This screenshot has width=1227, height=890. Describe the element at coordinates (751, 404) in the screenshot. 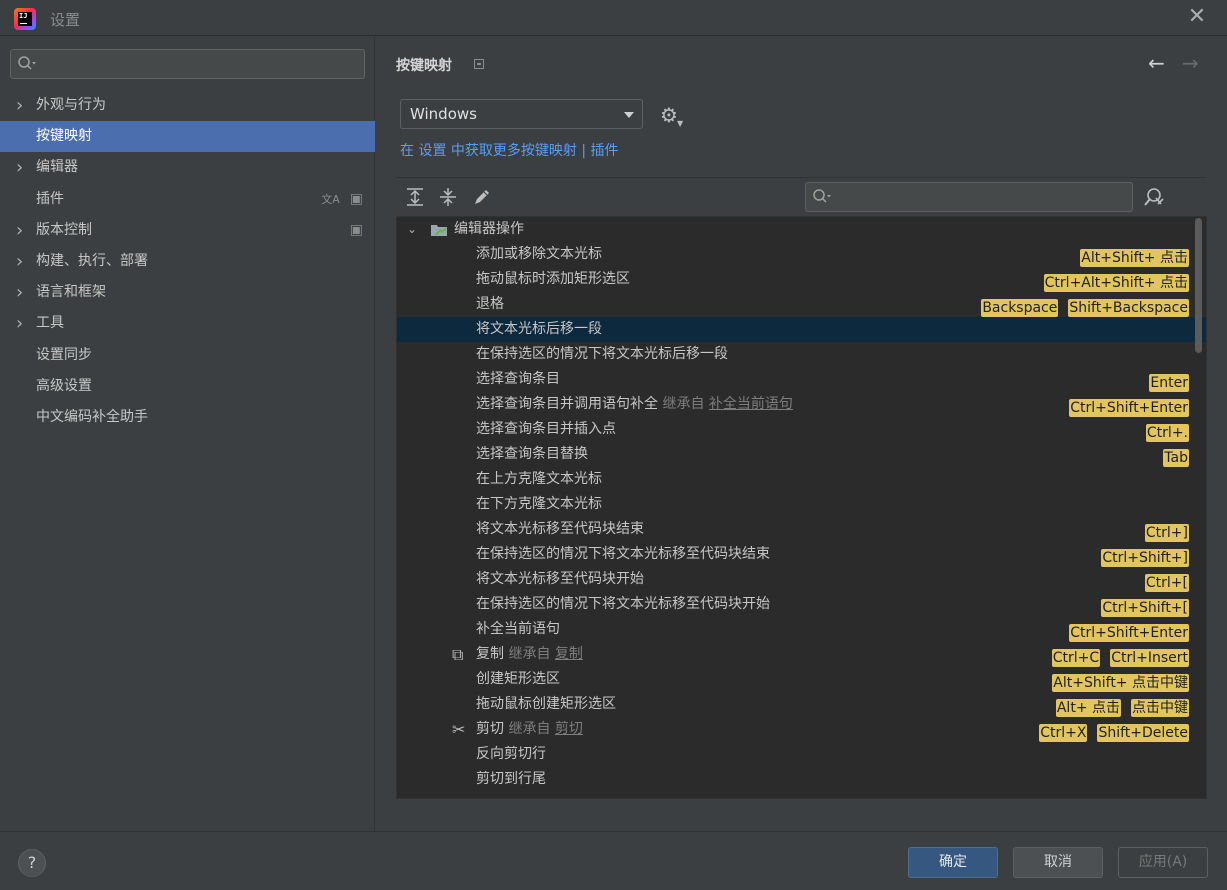

I see `inherited-target-link: 补全当前语句` at that location.